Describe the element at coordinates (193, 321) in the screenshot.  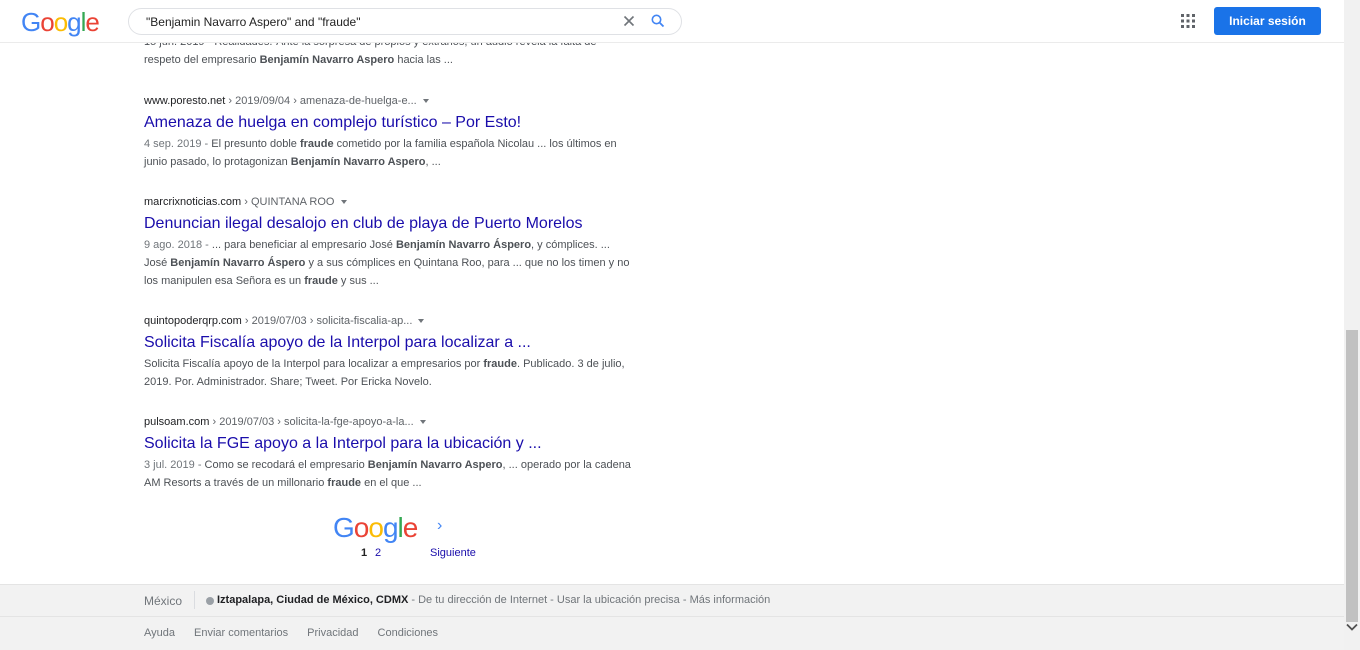
I see `result-domain: quintopoderqrp.com` at that location.